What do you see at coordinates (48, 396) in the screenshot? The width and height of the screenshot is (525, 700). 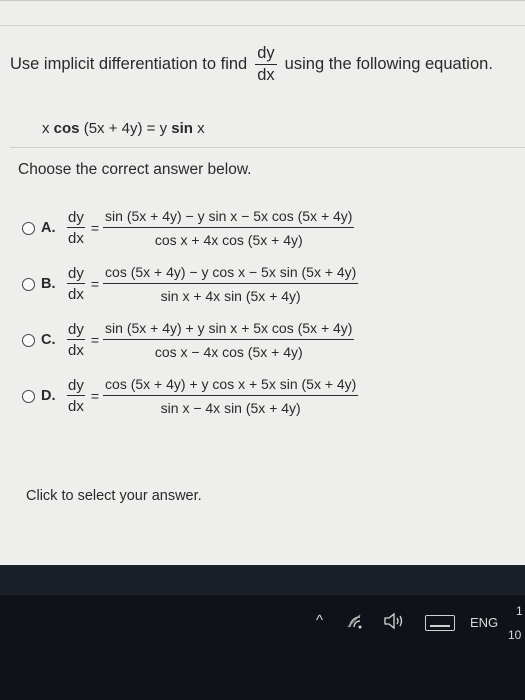 I see `option-letter: D.` at bounding box center [48, 396].